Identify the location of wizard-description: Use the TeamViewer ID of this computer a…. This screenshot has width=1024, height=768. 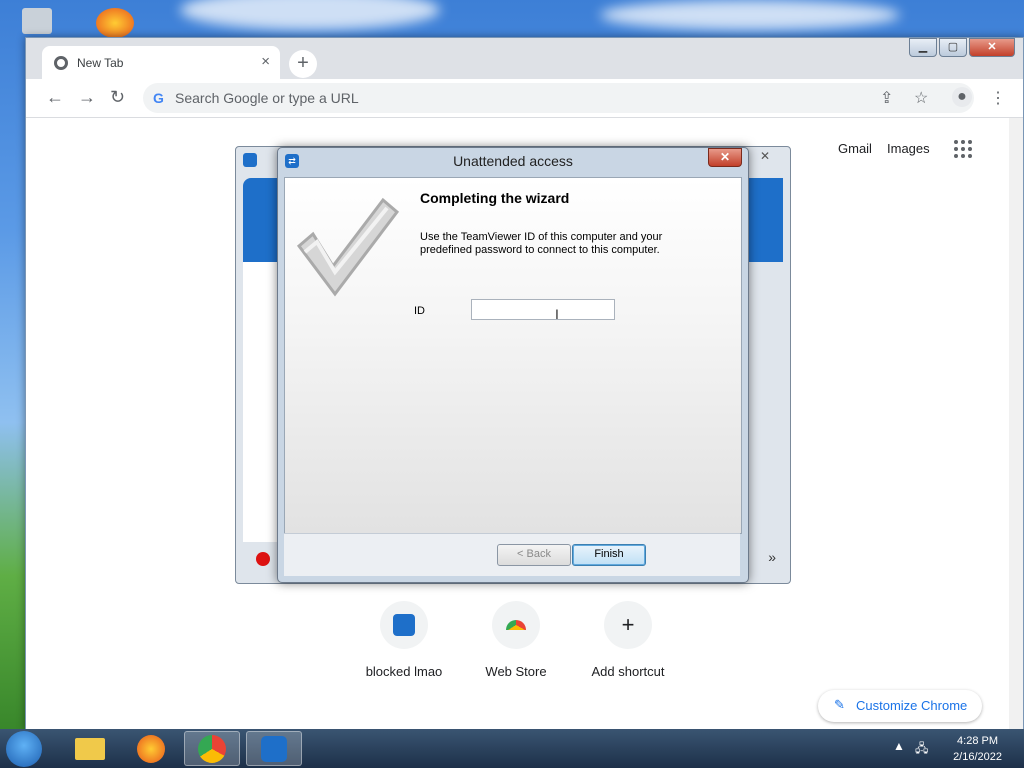
(541, 243).